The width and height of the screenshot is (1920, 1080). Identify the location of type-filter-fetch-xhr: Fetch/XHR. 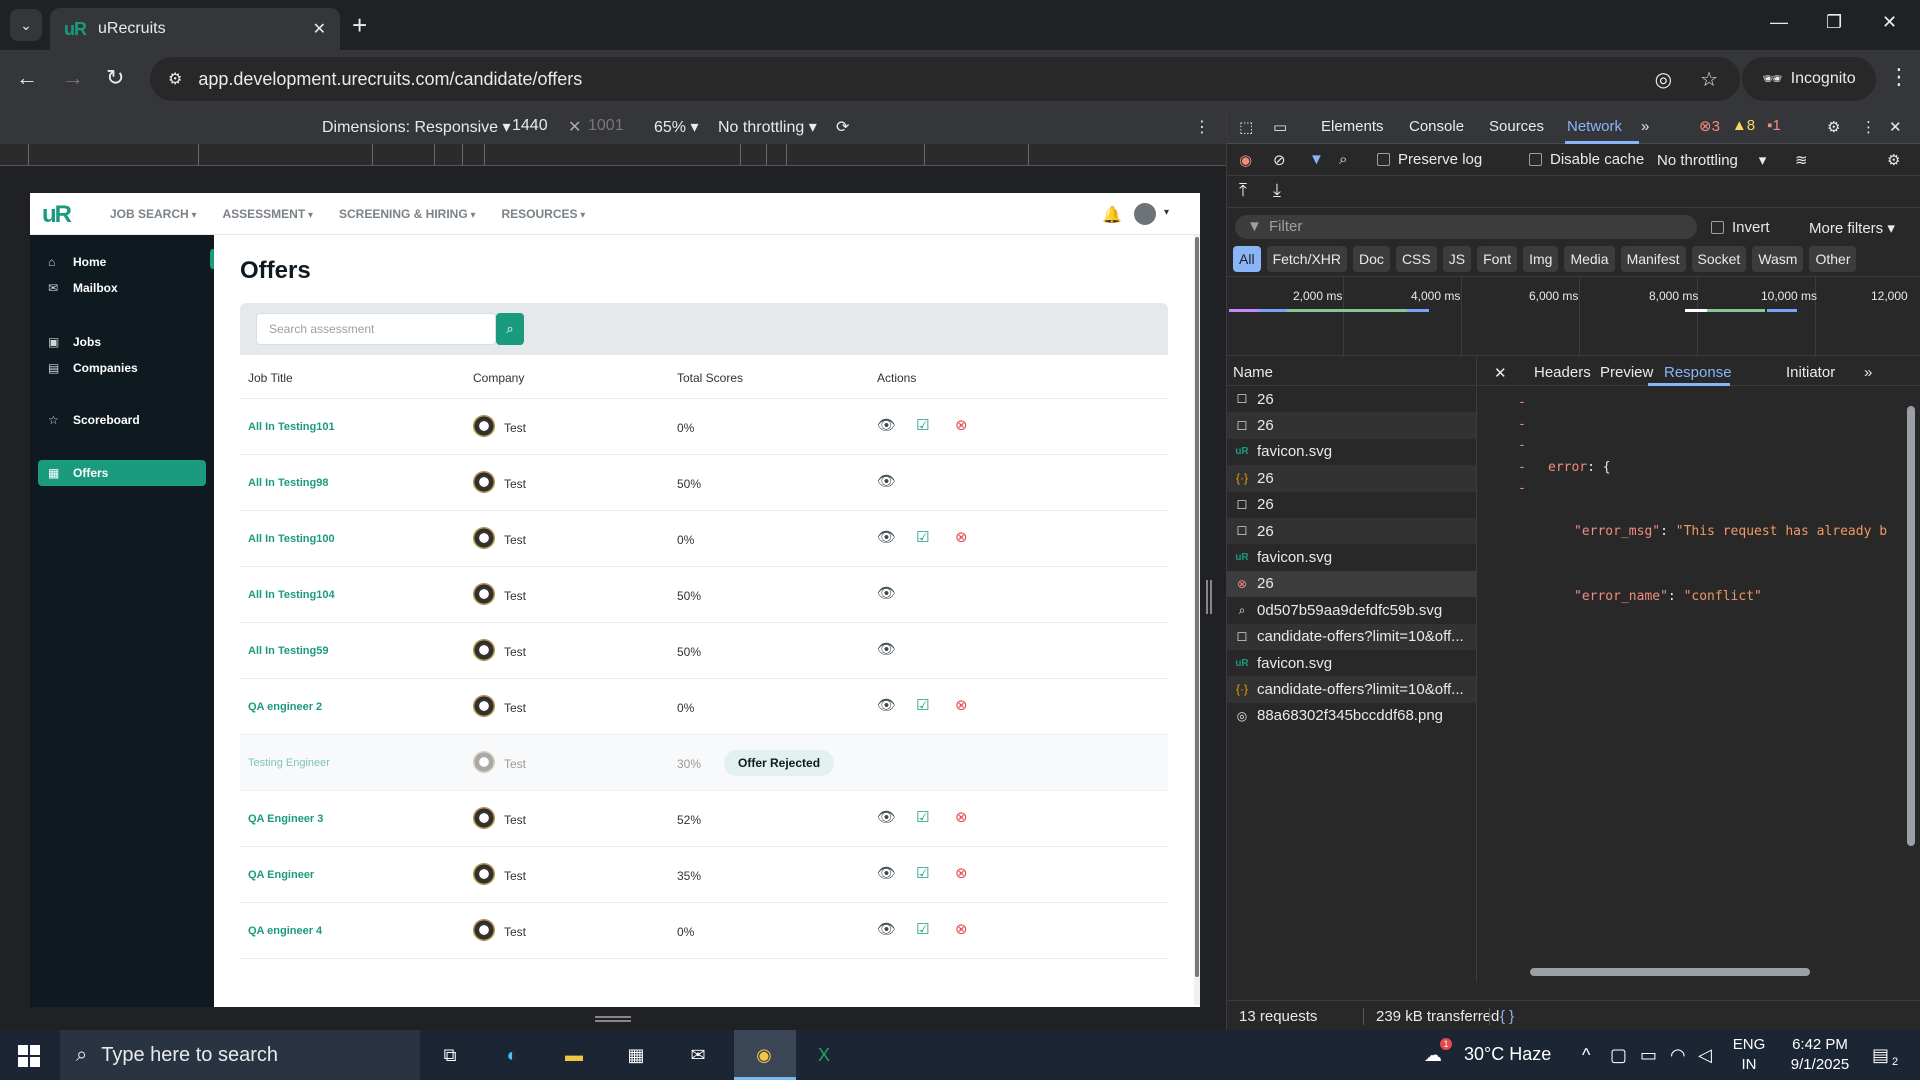
(1307, 259).